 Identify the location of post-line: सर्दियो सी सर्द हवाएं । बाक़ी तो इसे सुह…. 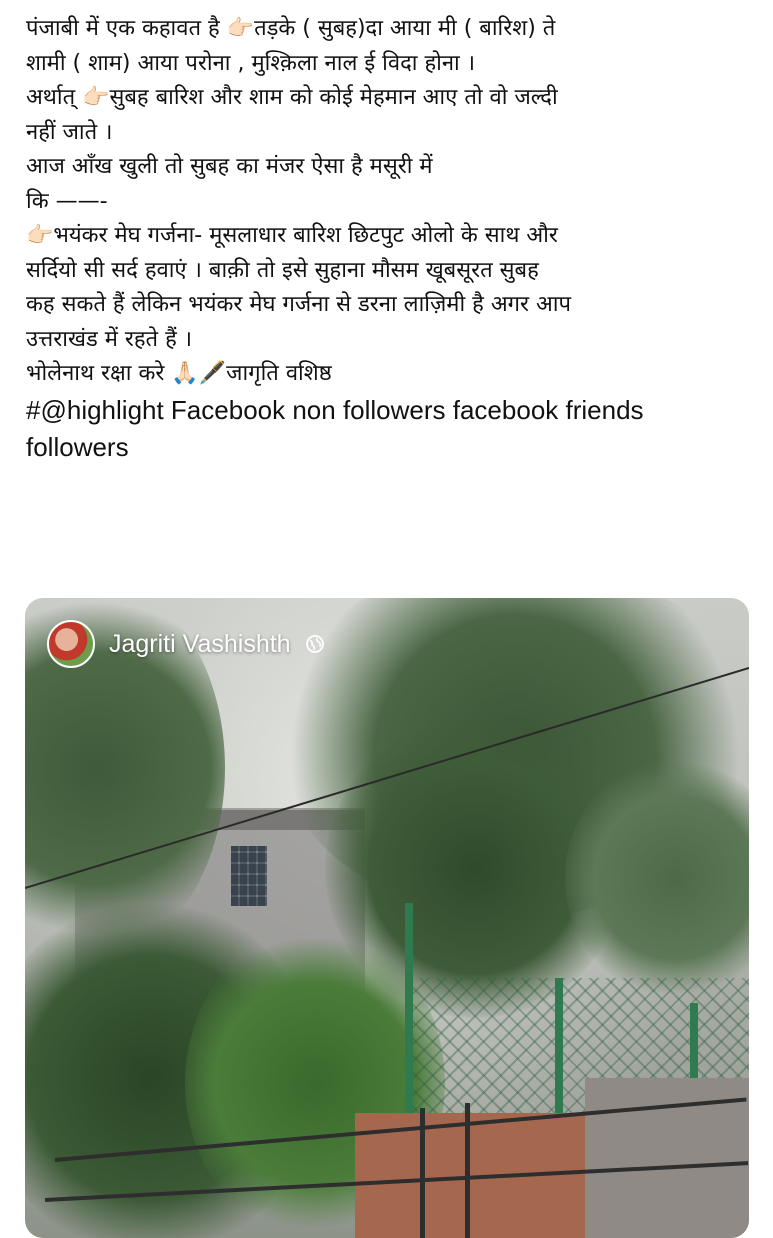
(282, 270).